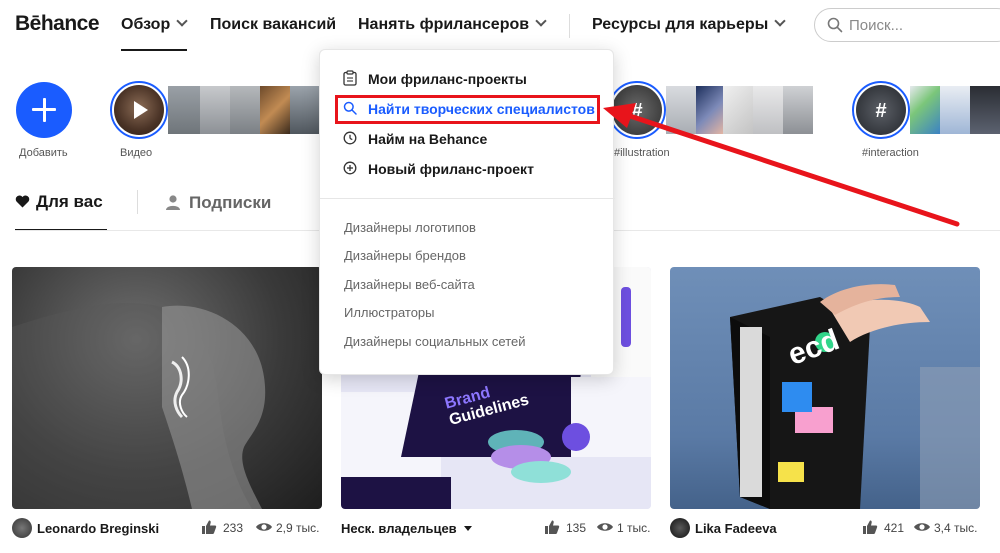 Image resolution: width=1000 pixels, height=553 pixels. What do you see at coordinates (389, 312) in the screenshot?
I see `dropdown-link-illustrators: Иллюстраторы` at bounding box center [389, 312].